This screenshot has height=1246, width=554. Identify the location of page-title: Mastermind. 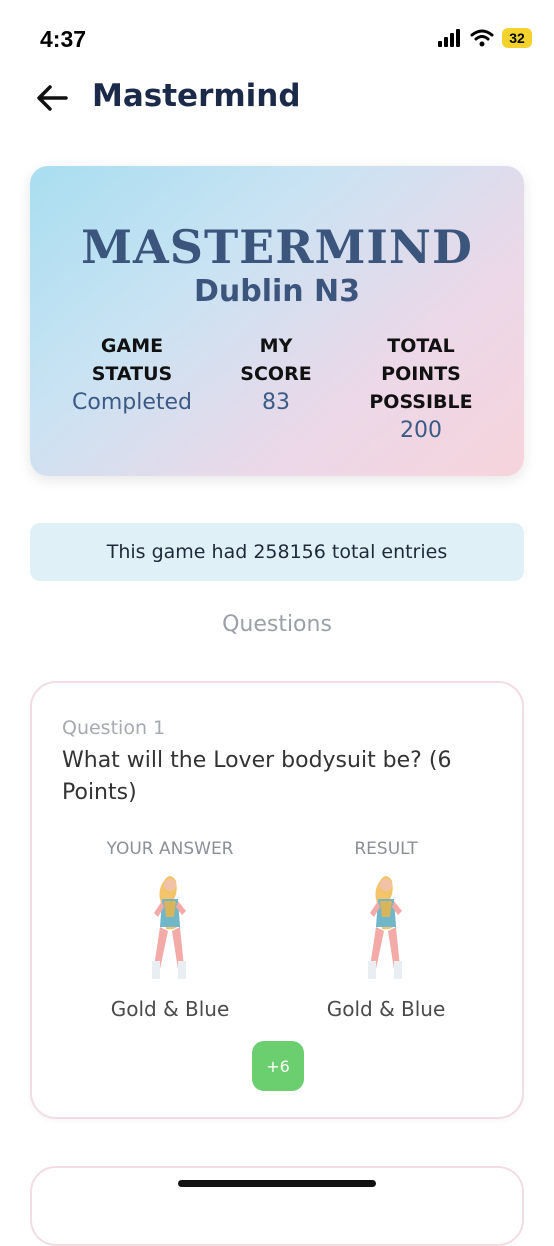
(196, 96).